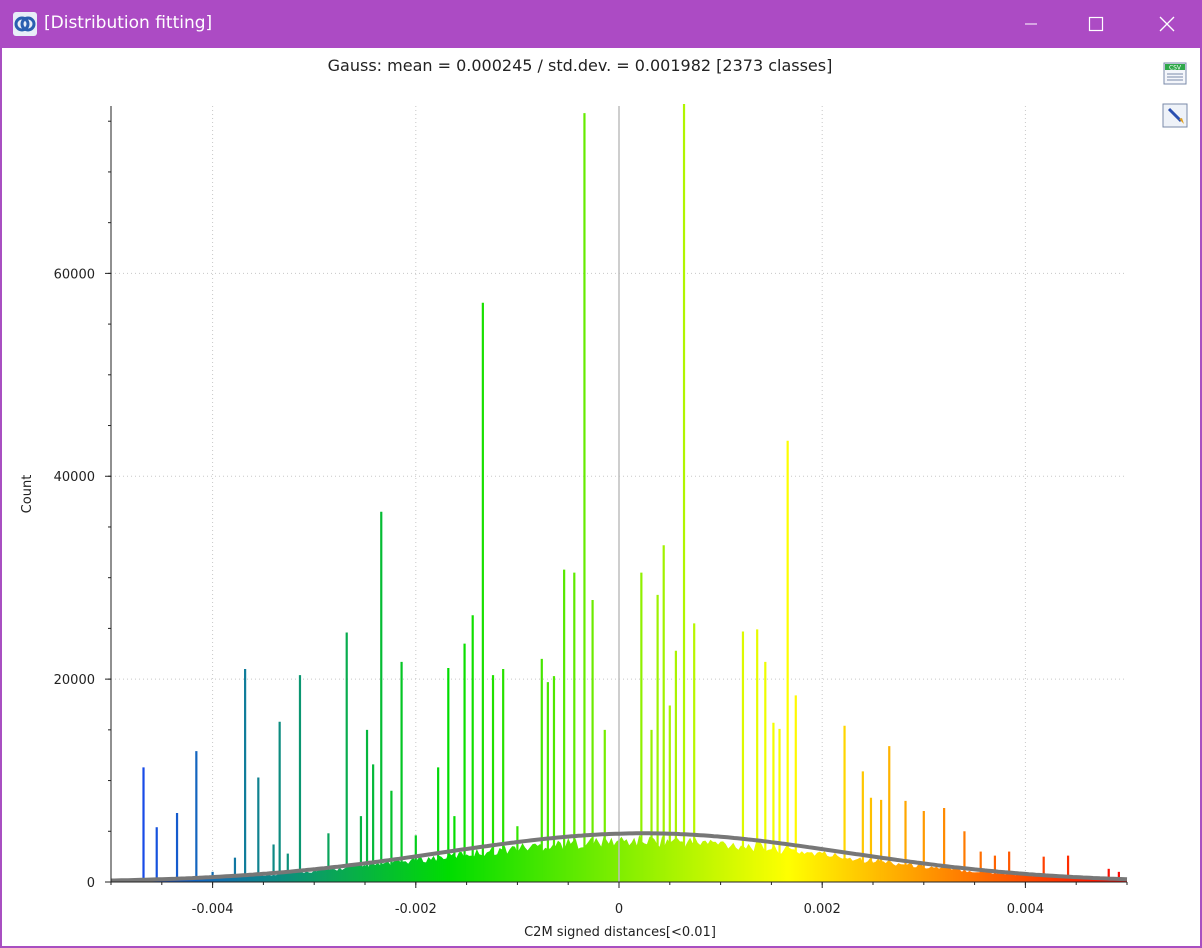 The image size is (1202, 948). I want to click on y-tick-label: 40000, so click(74, 477).